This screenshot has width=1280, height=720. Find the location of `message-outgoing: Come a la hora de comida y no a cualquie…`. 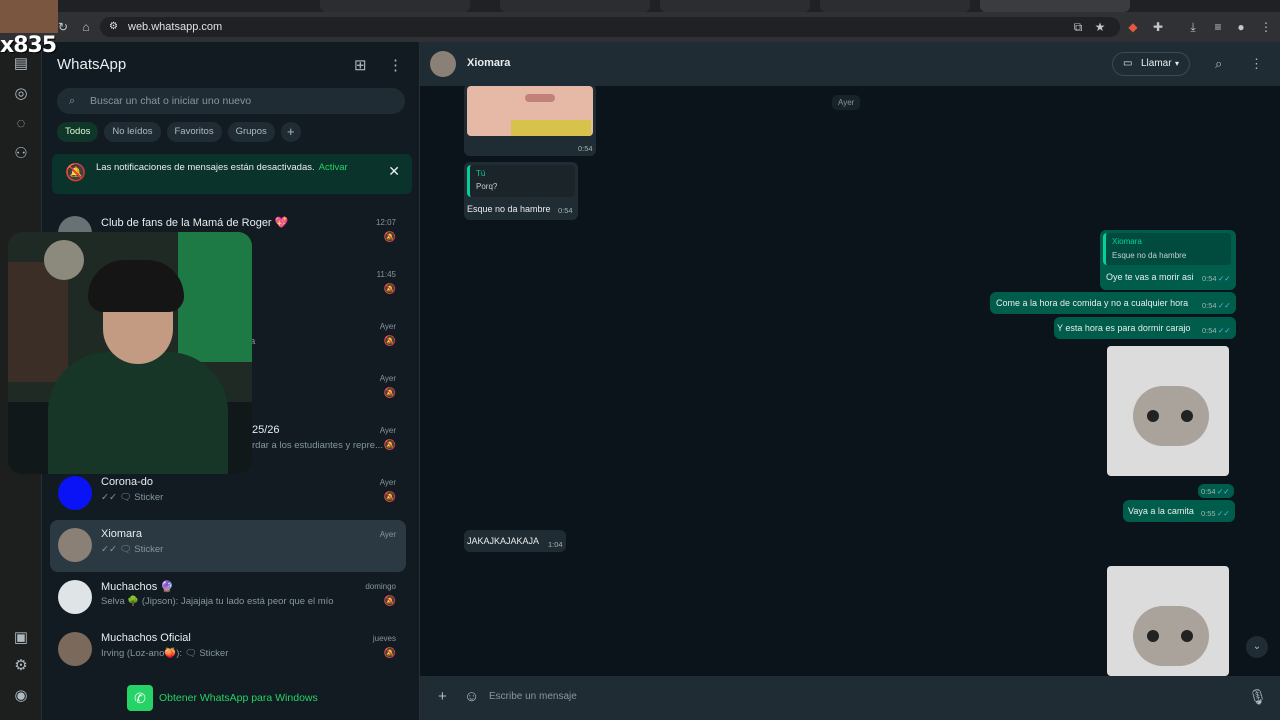

message-outgoing: Come a la hora de comida y no a cualquie… is located at coordinates (1113, 303).